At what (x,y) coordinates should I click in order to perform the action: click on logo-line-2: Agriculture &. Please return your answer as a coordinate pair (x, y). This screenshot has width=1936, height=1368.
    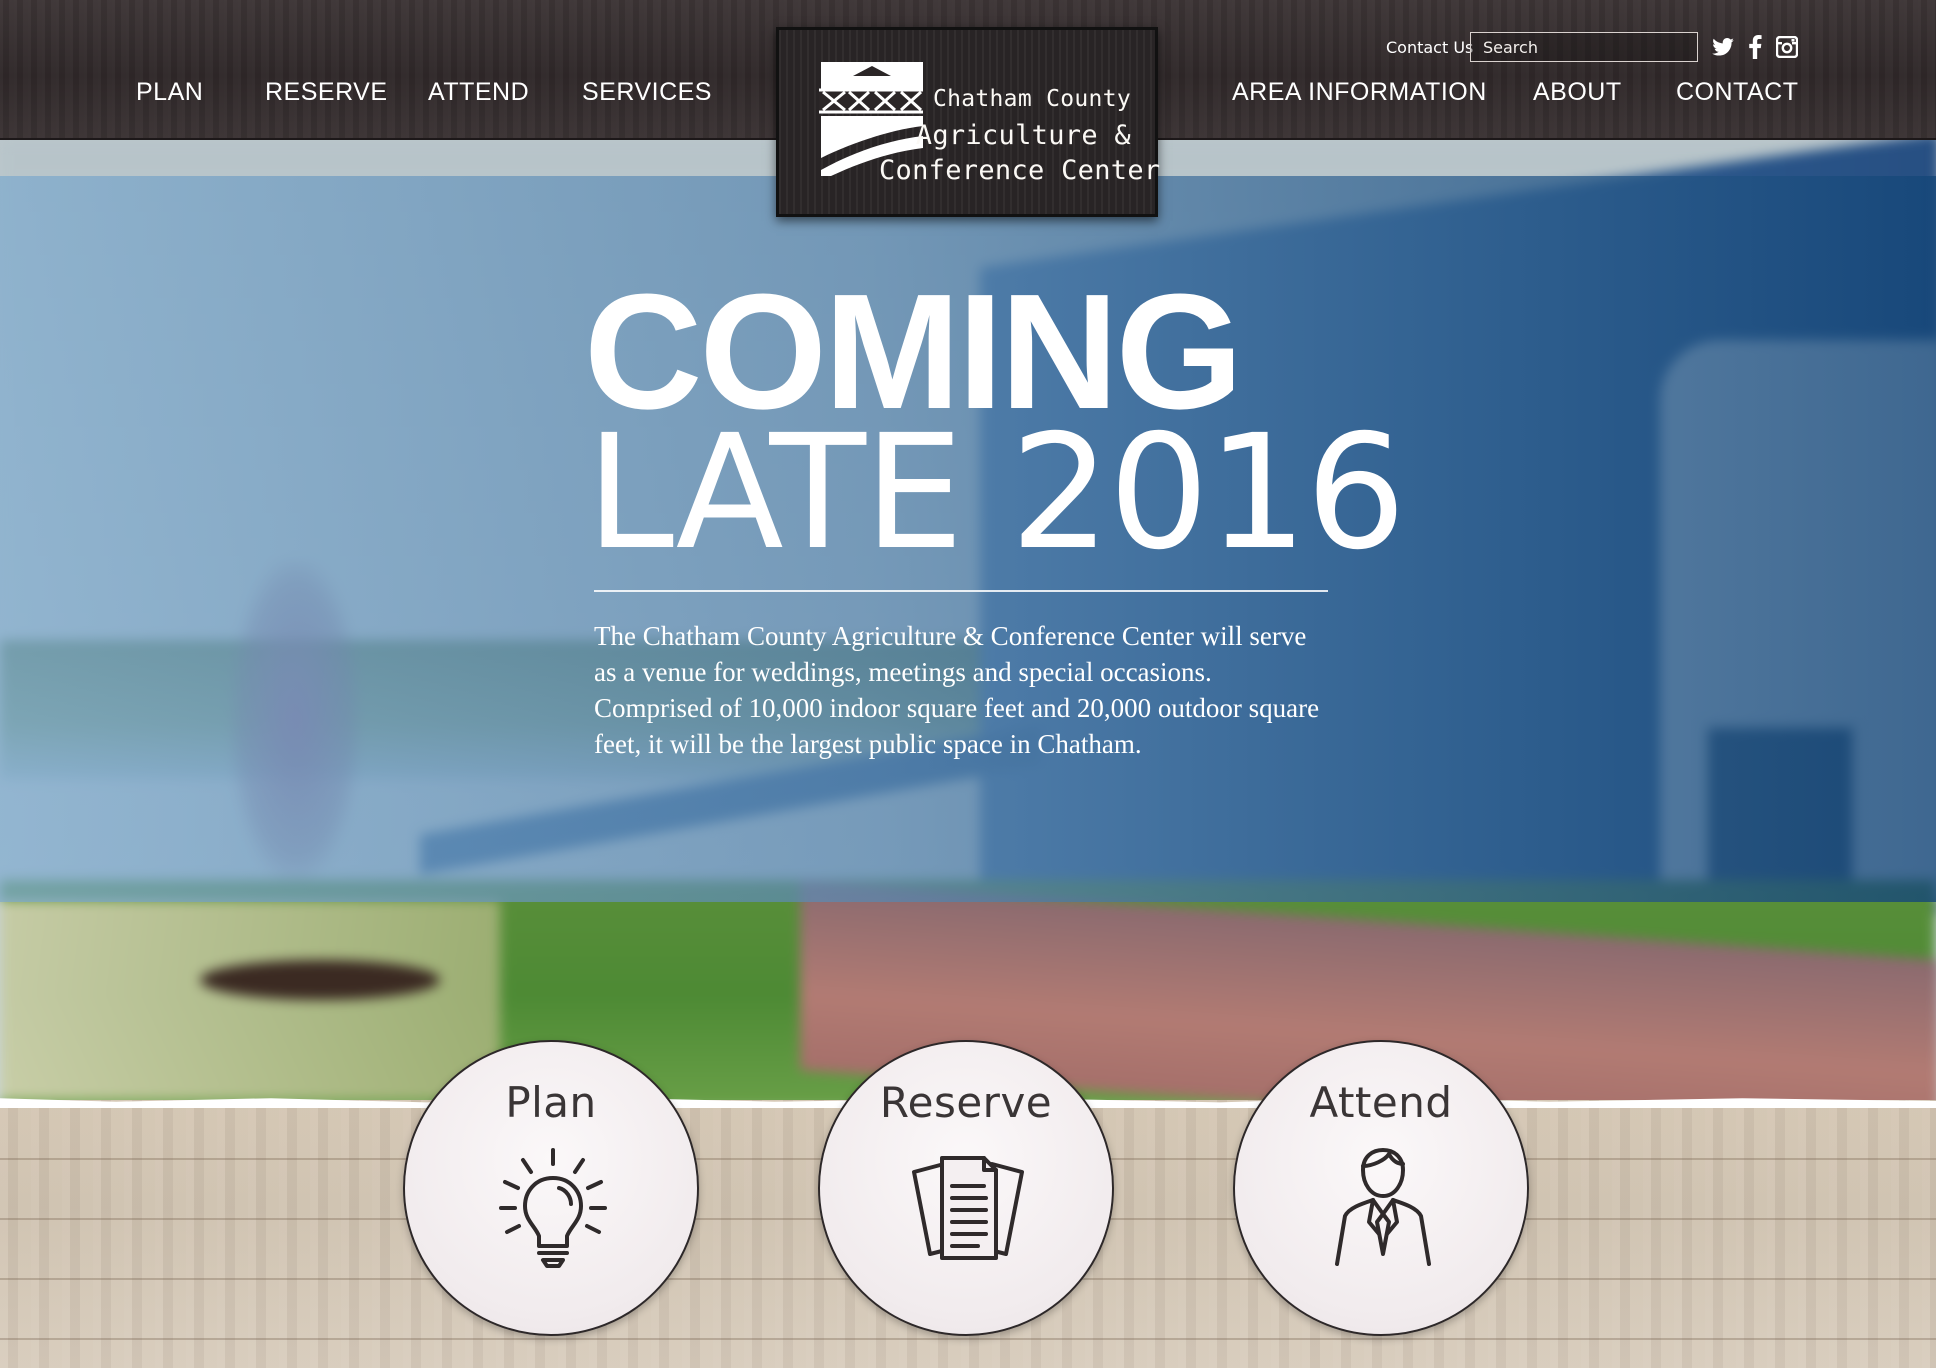
    Looking at the image, I should click on (1023, 135).